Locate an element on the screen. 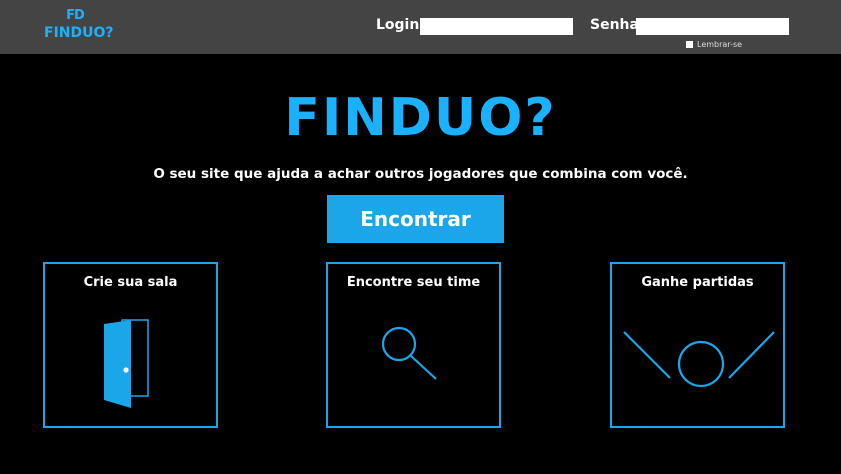 Image resolution: width=841 pixels, height=474 pixels. card-find-team: Encontre seu time is located at coordinates (413, 345).